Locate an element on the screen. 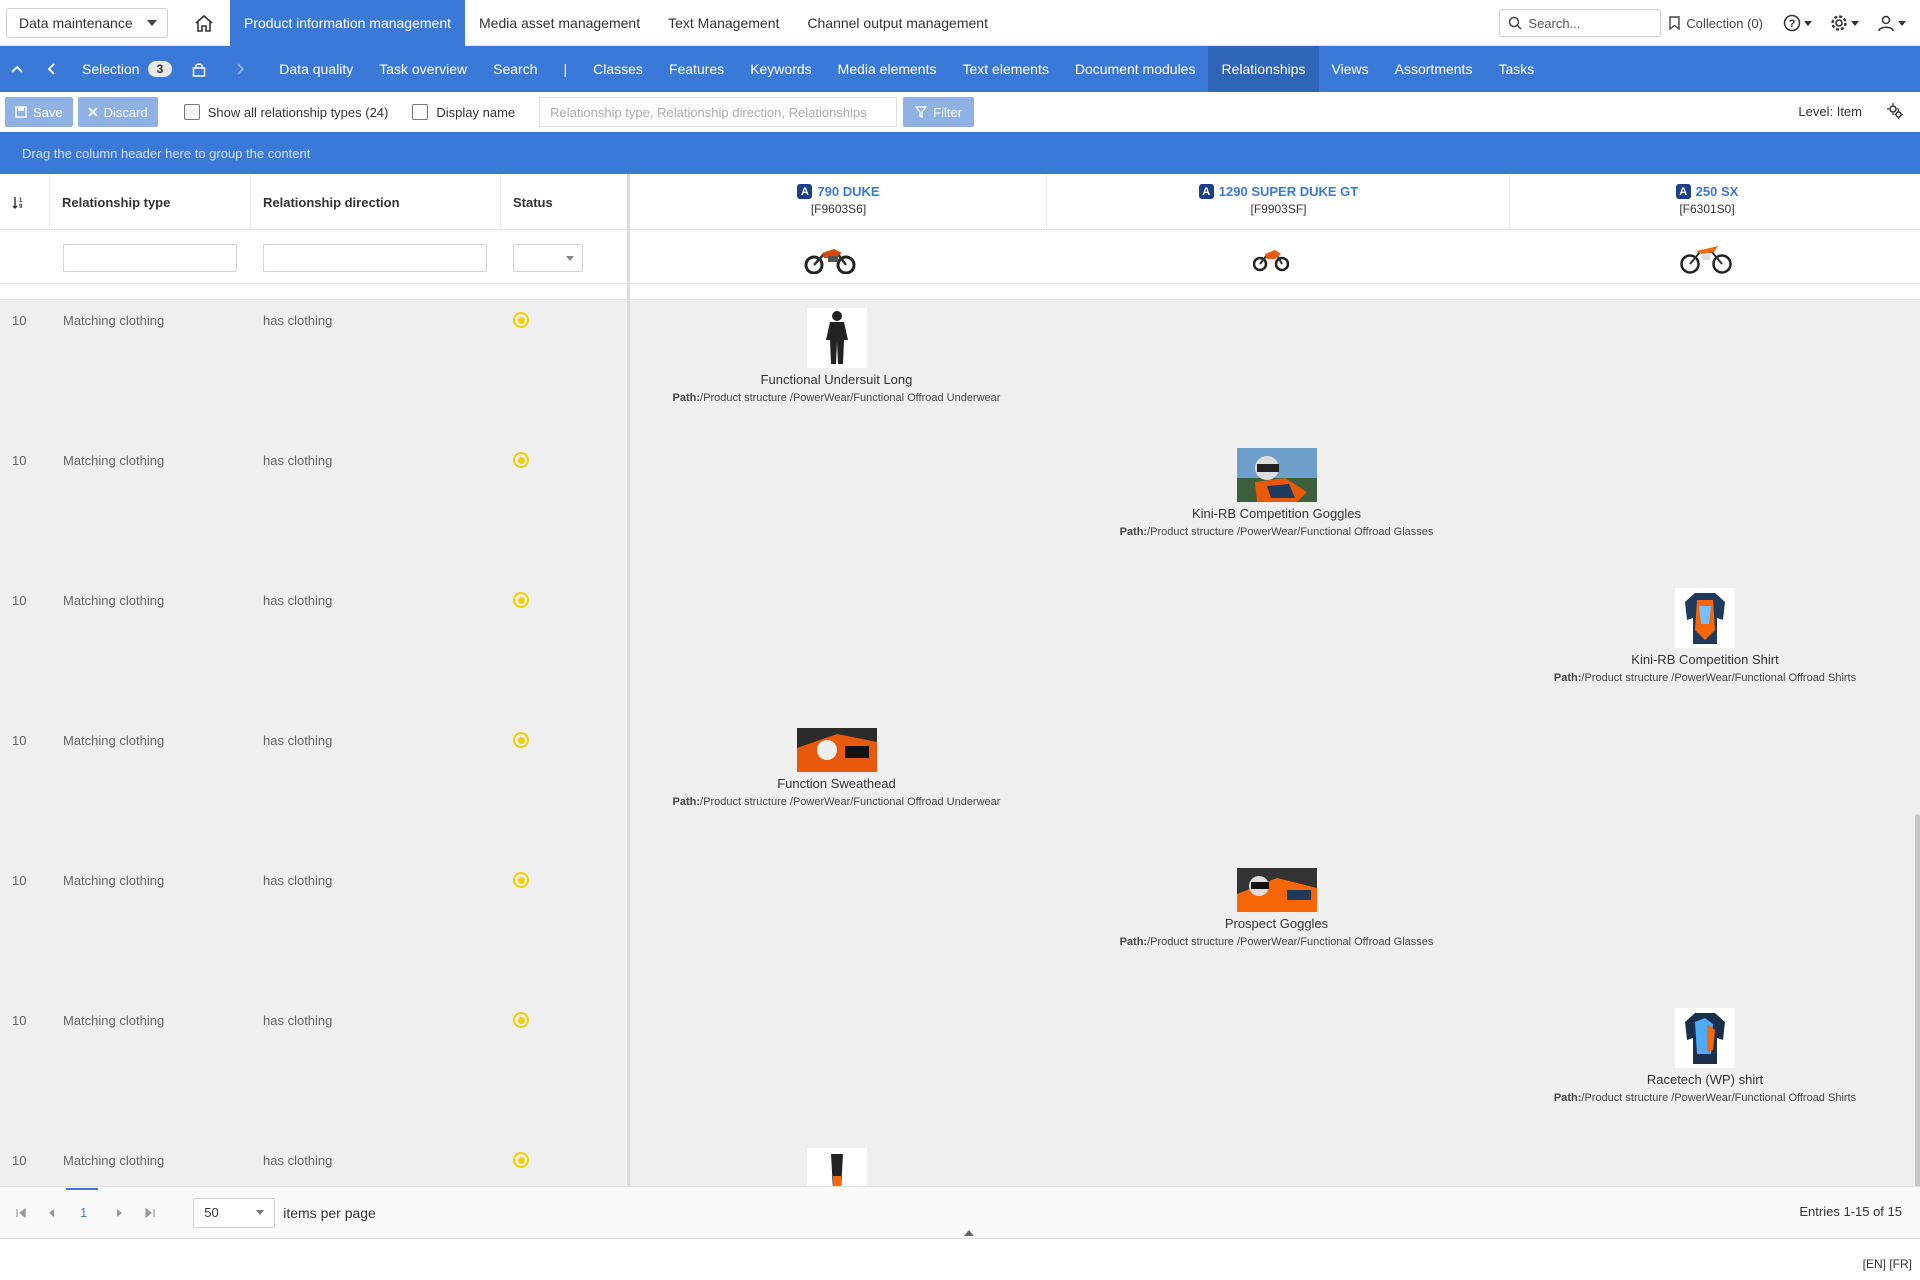  pagination-bar: 1 50 items per page Entries 1-15 of 15 is located at coordinates (960, 1212).